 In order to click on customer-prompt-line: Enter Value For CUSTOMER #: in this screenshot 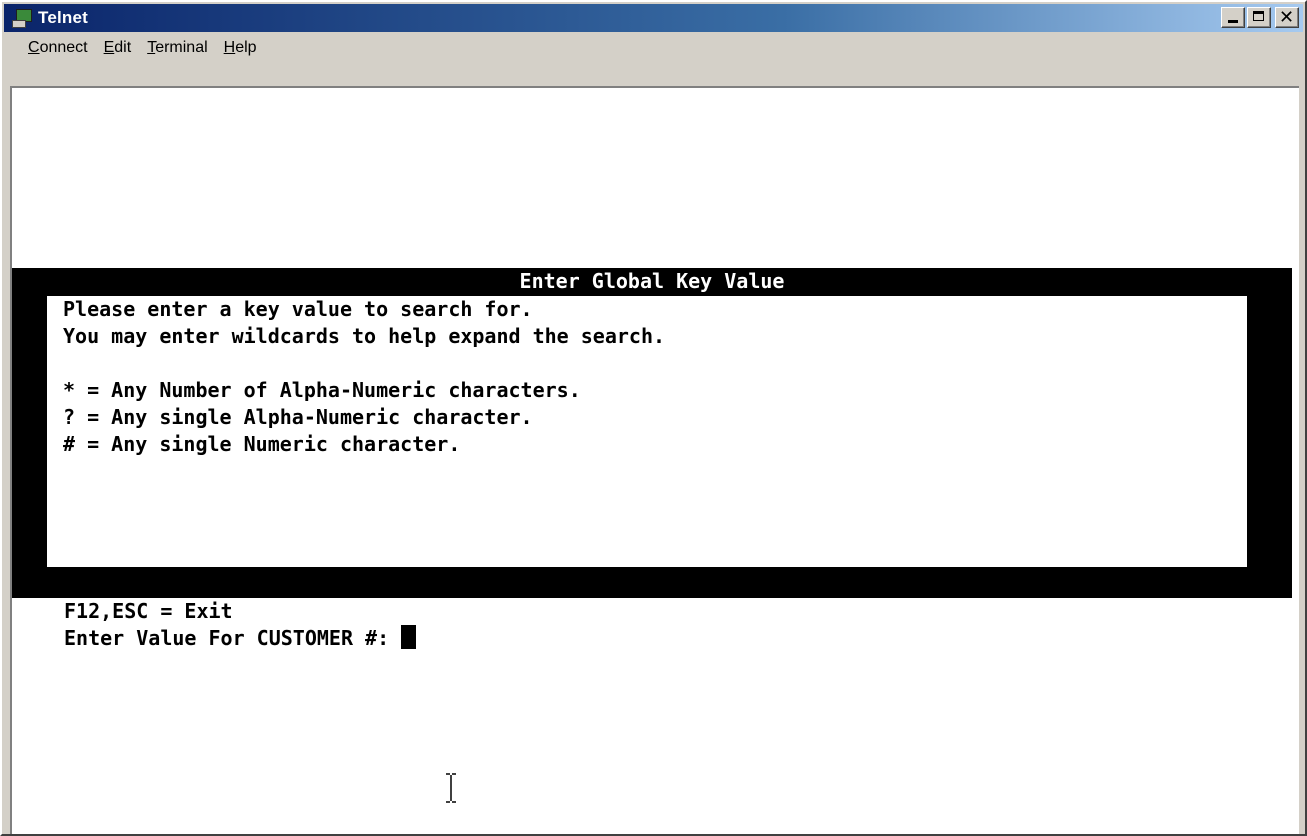, I will do `click(240, 638)`.